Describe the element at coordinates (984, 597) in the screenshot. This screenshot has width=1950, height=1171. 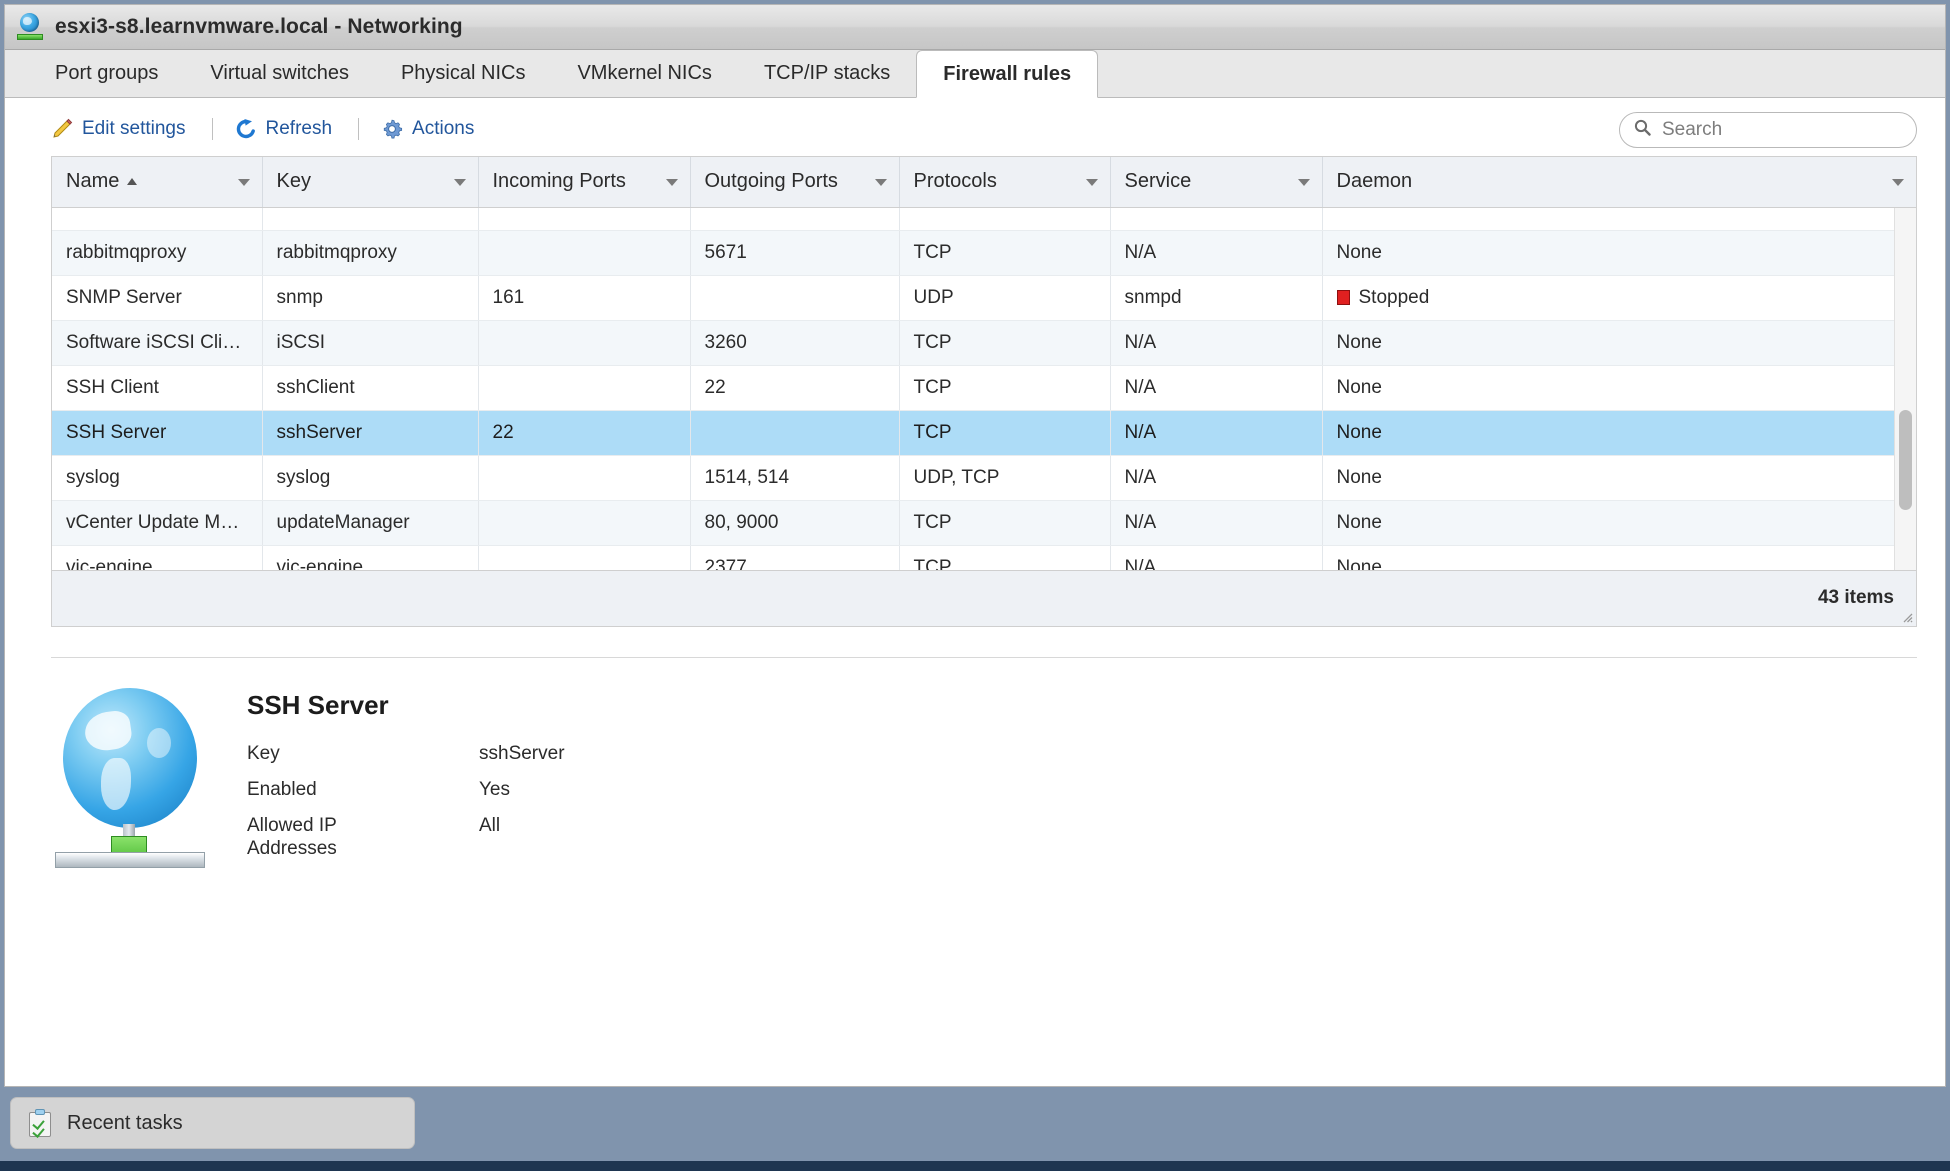
I see `table-footer: 43 items` at that location.